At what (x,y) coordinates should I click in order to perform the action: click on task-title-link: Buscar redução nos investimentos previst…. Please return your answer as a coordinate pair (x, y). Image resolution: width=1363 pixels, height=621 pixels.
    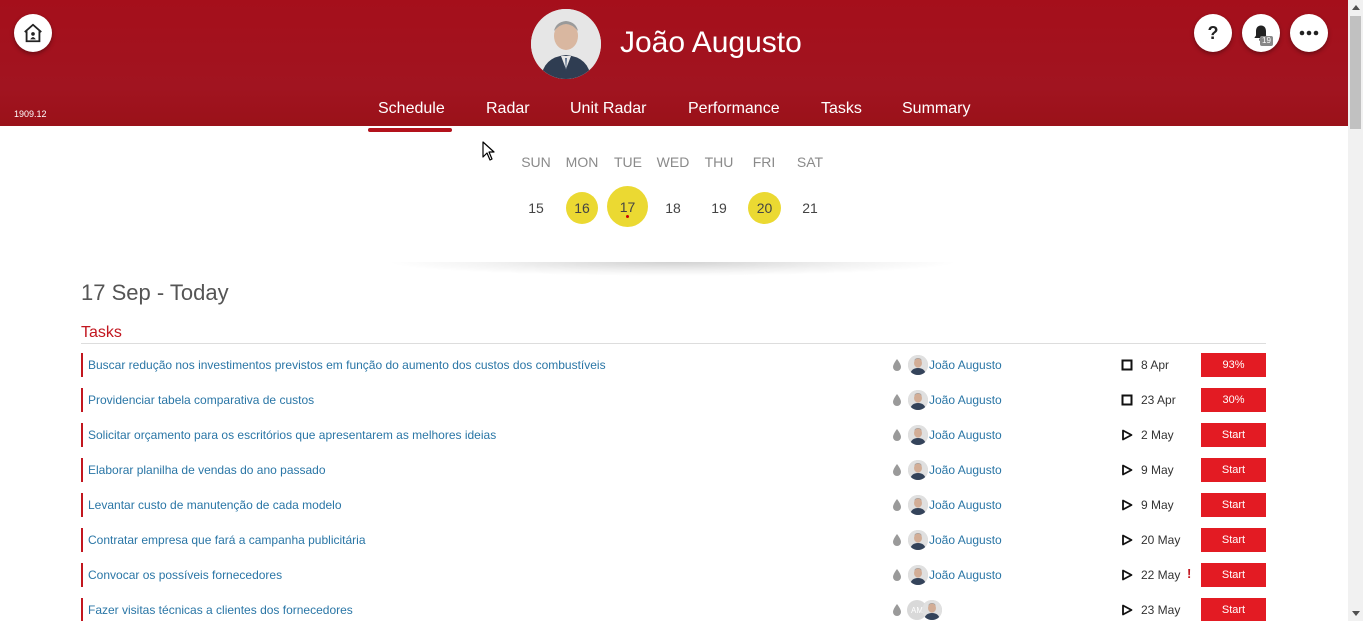
    Looking at the image, I should click on (347, 365).